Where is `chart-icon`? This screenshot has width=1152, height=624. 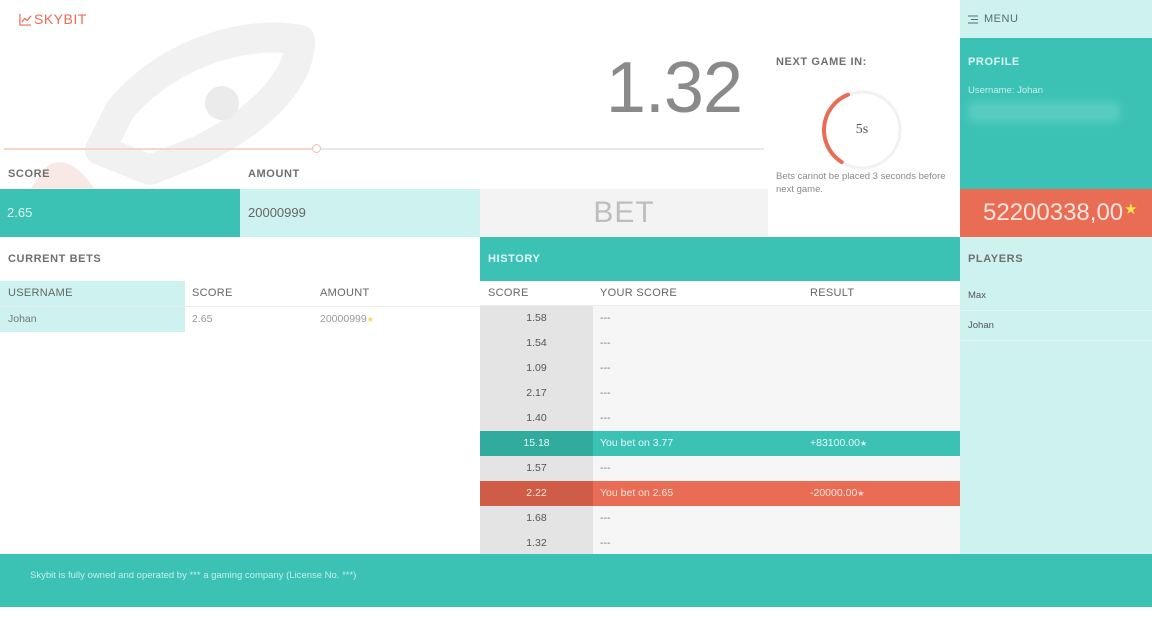 chart-icon is located at coordinates (25, 19).